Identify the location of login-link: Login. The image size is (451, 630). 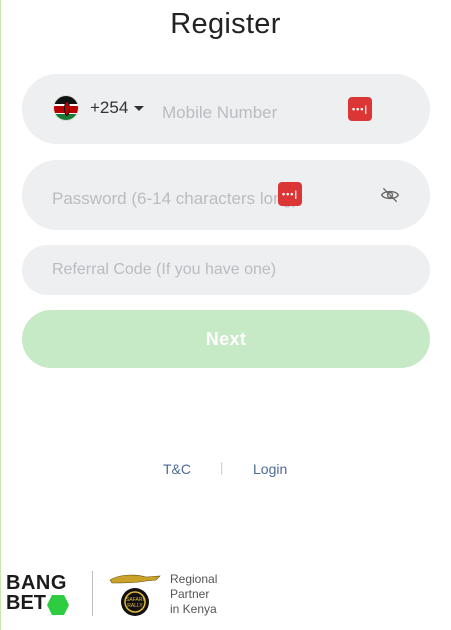
(270, 469).